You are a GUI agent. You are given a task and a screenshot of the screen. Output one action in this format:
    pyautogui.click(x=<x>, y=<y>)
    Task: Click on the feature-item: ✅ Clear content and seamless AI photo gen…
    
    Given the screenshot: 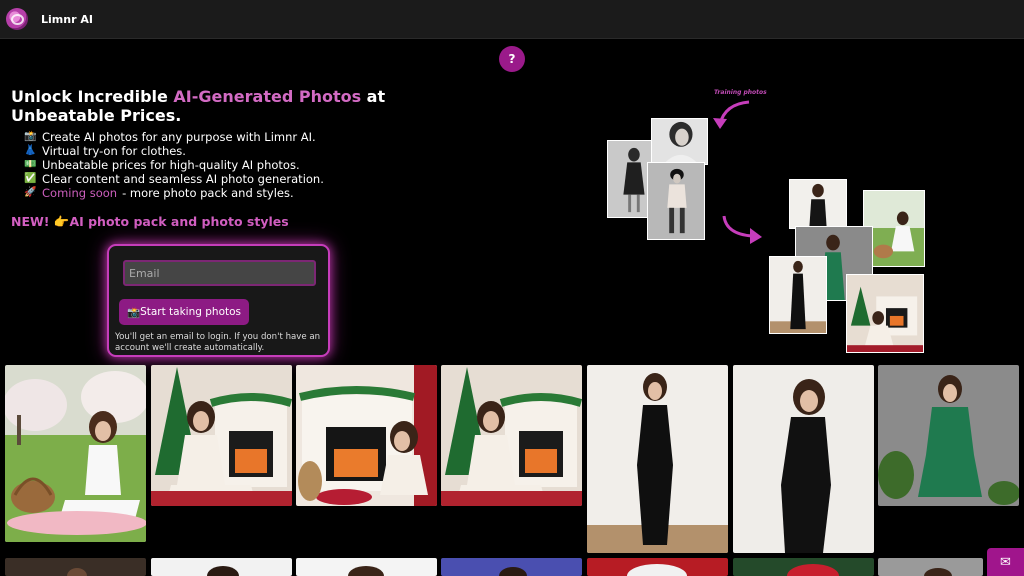 What is the action you would take?
    pyautogui.click(x=174, y=179)
    